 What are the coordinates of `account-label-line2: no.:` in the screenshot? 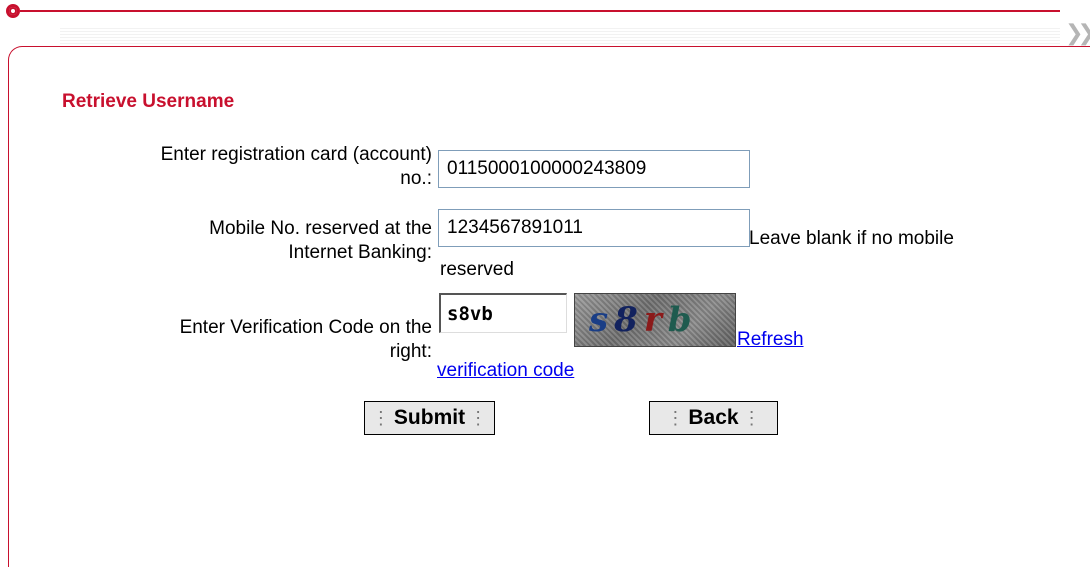 It's located at (416, 178).